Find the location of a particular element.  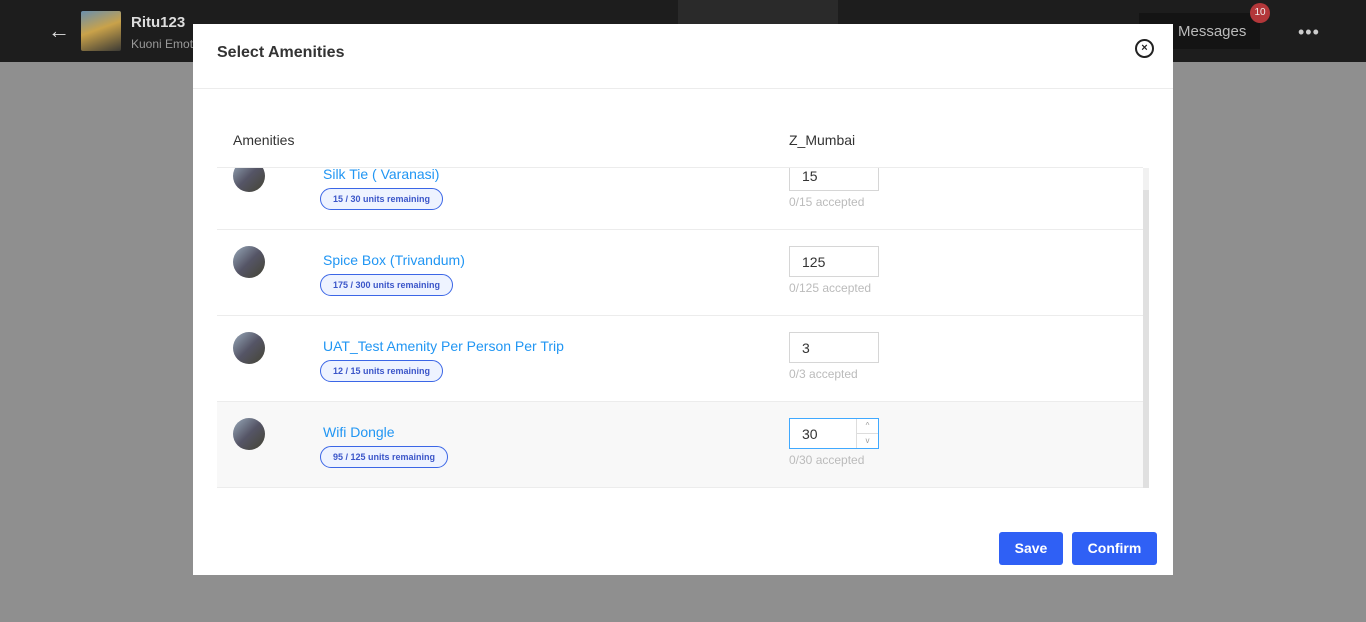

amenity-name: UAT_Test Amenity Per Person Per Trip is located at coordinates (443, 346).